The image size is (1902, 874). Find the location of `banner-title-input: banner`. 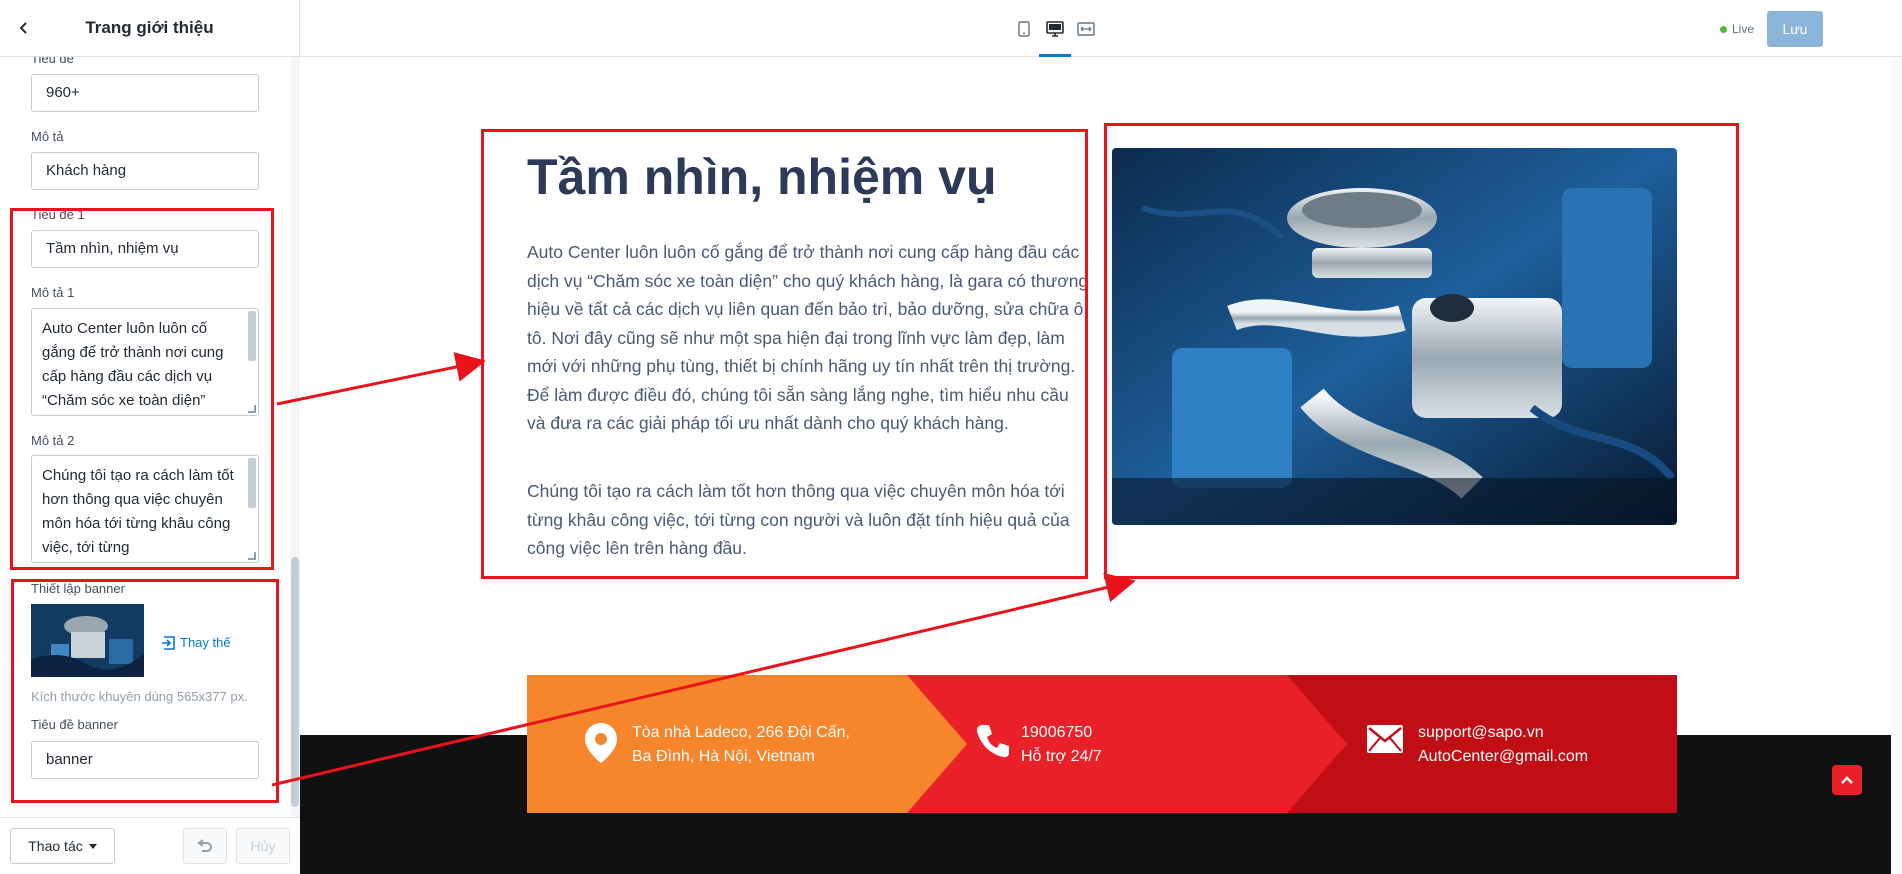

banner-title-input: banner is located at coordinates (145, 760).